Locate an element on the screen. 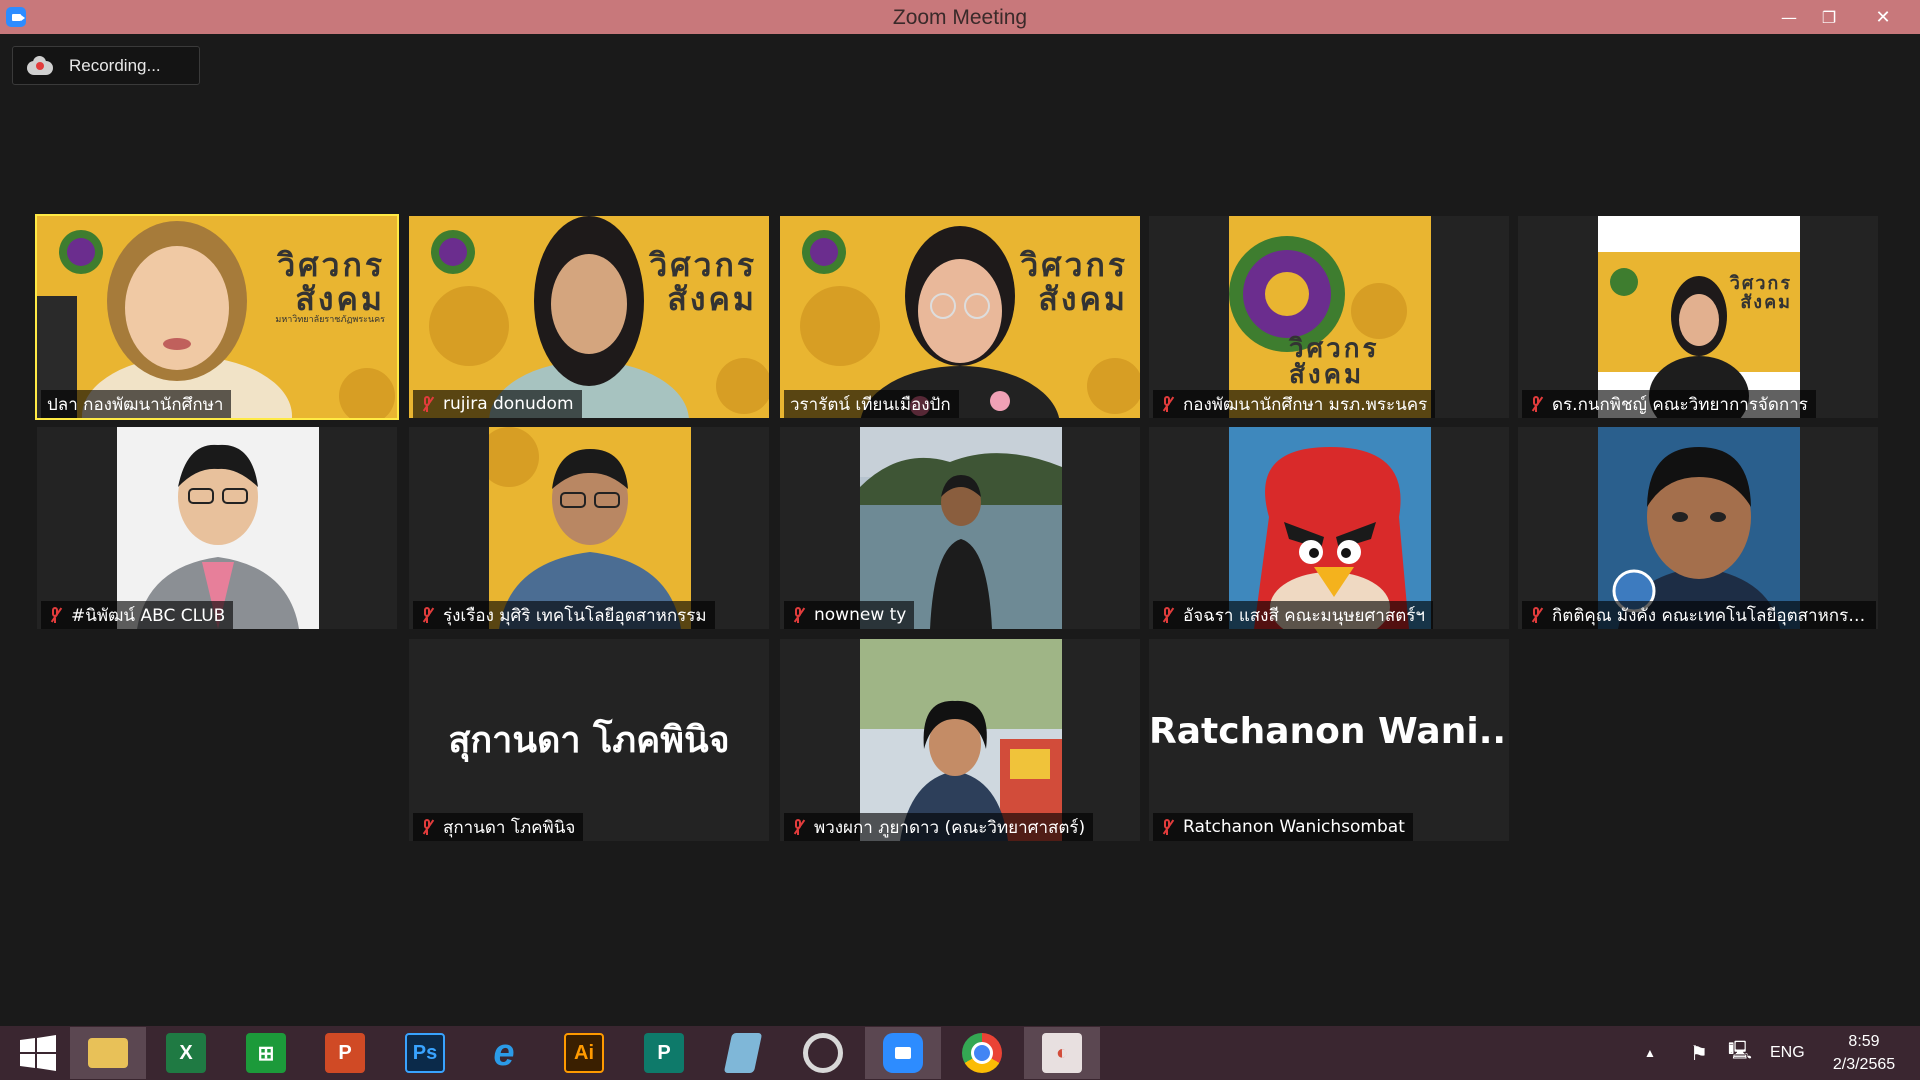 The height and width of the screenshot is (1080, 1920). video-tile: รุ่งเรือง มุศิริ เทคโนโลยีอุตสาหกรรม is located at coordinates (589, 528).